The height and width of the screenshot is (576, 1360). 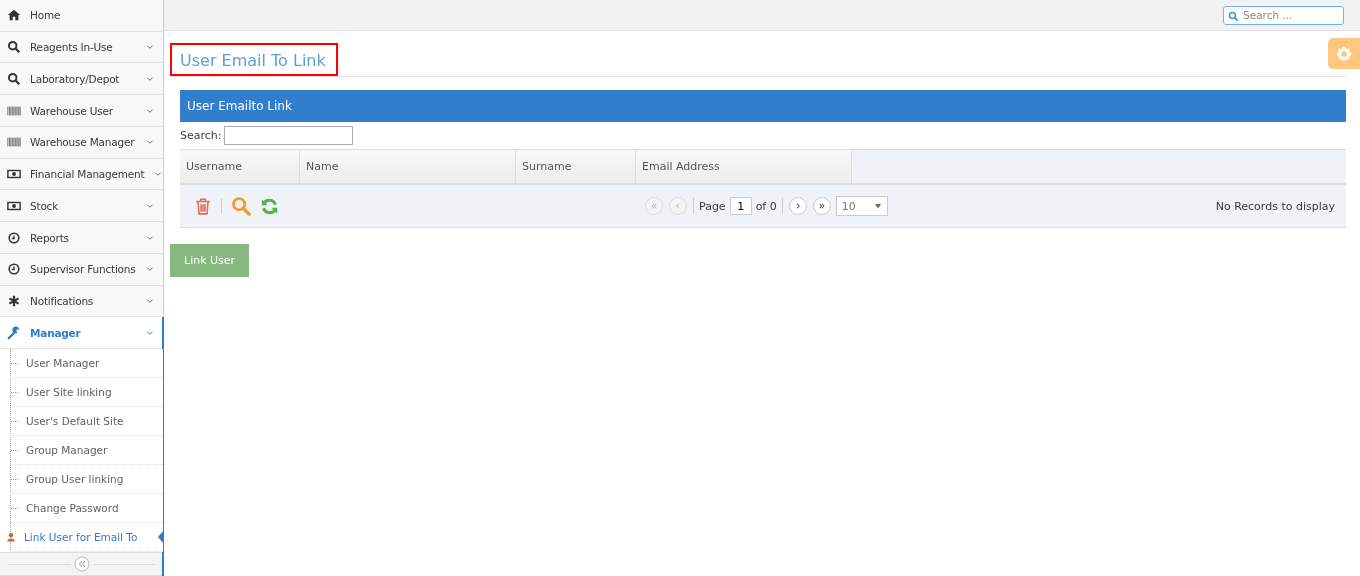 What do you see at coordinates (766, 206) in the screenshot?
I see `page-count: of 0` at bounding box center [766, 206].